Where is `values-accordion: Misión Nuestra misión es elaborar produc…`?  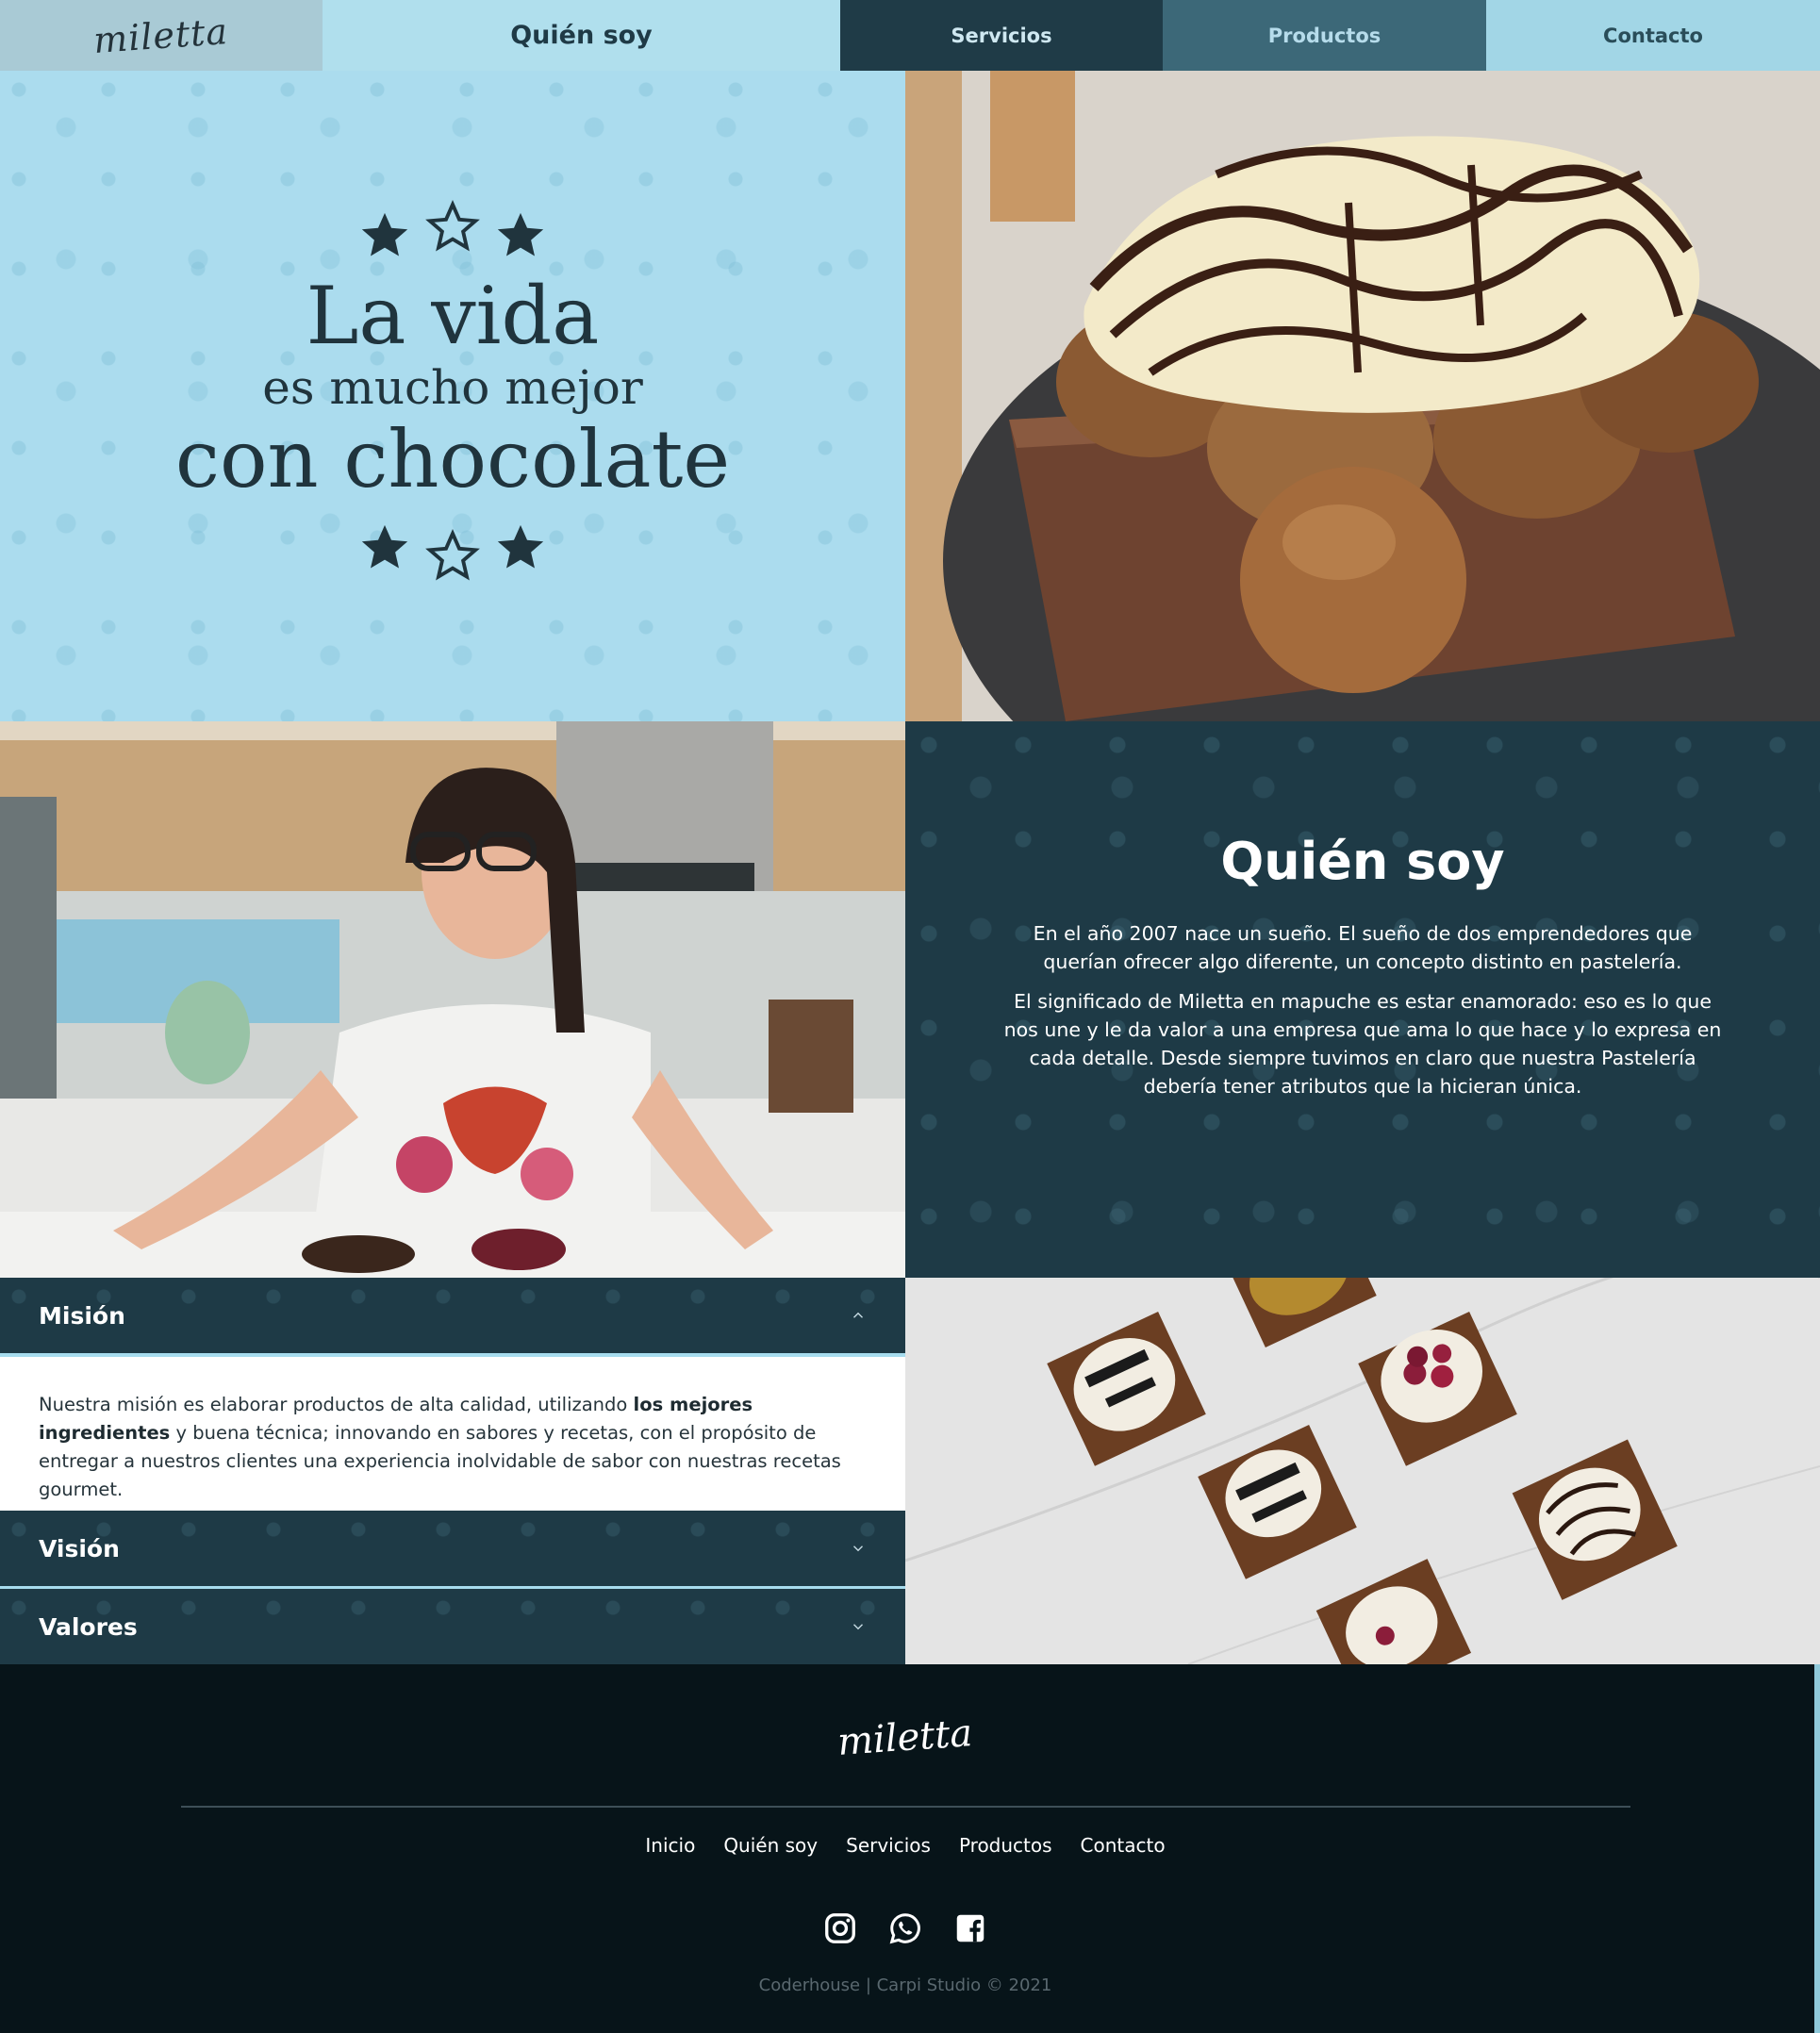
values-accordion: Misión Nuestra misión es elaborar produc… is located at coordinates (452, 1471).